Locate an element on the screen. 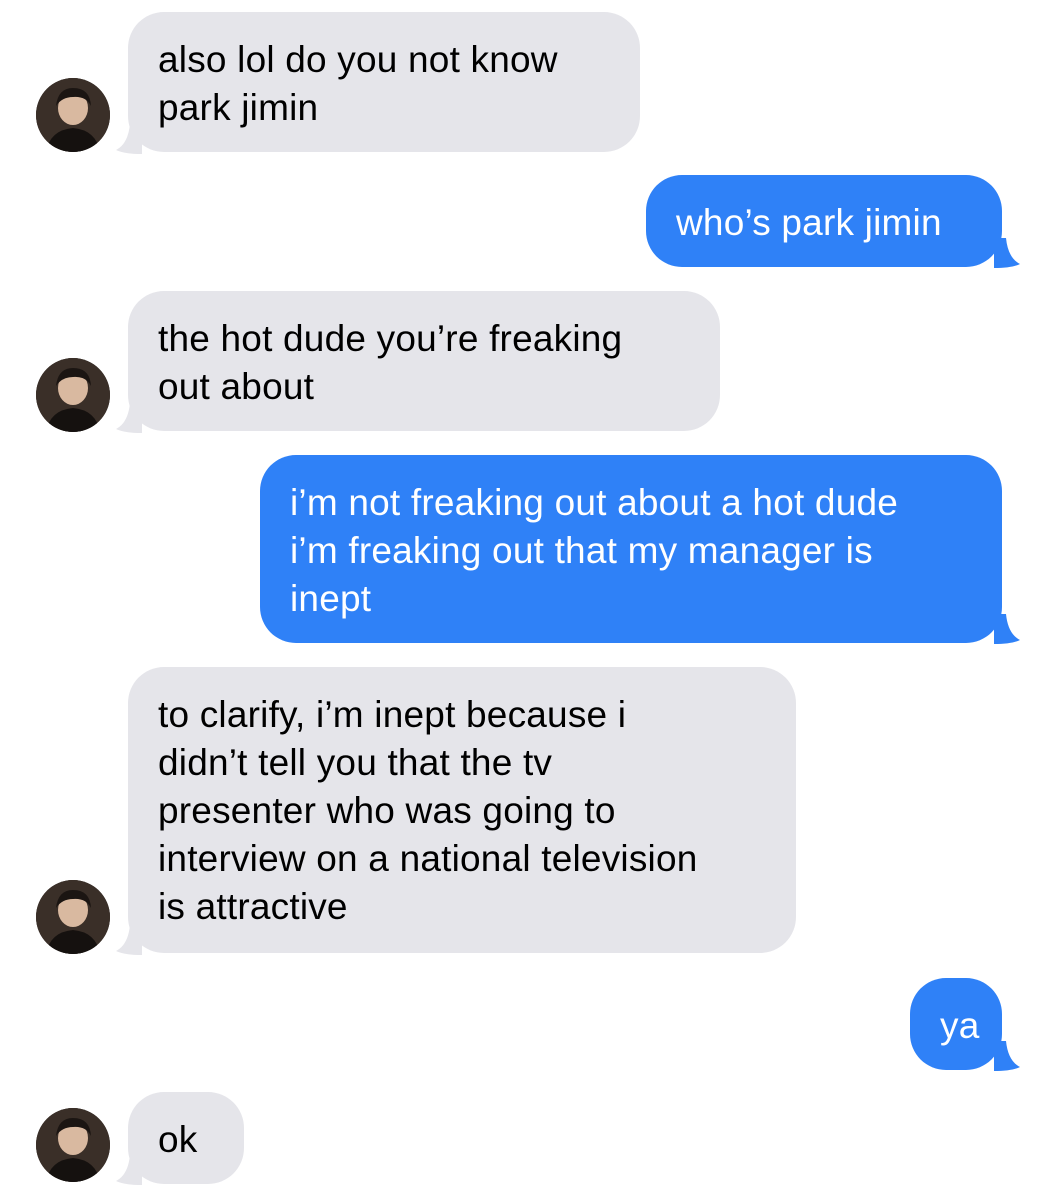 The height and width of the screenshot is (1200, 1054). message-text-line: i’m freaking out that my manager is is located at coordinates (581, 550).